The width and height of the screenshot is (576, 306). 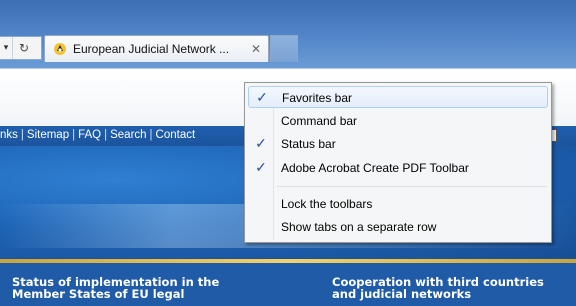 What do you see at coordinates (284, 48) in the screenshot?
I see `new-tab-button` at bounding box center [284, 48].